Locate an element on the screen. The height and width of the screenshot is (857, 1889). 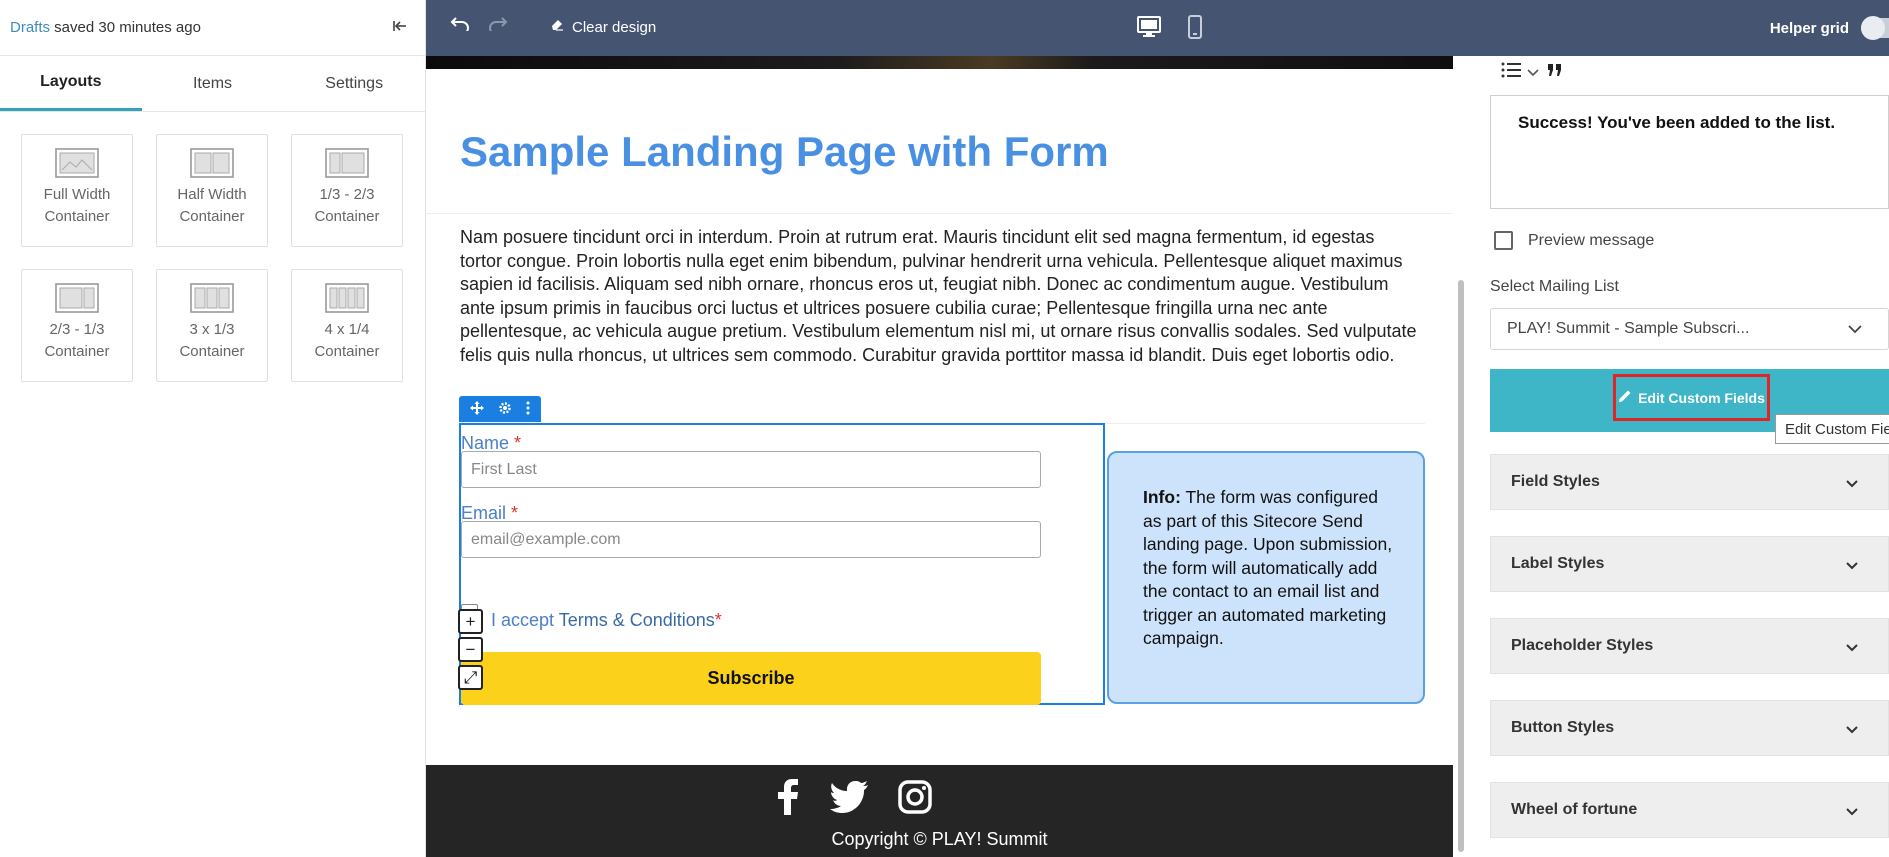
section-divider is located at coordinates (939, 213).